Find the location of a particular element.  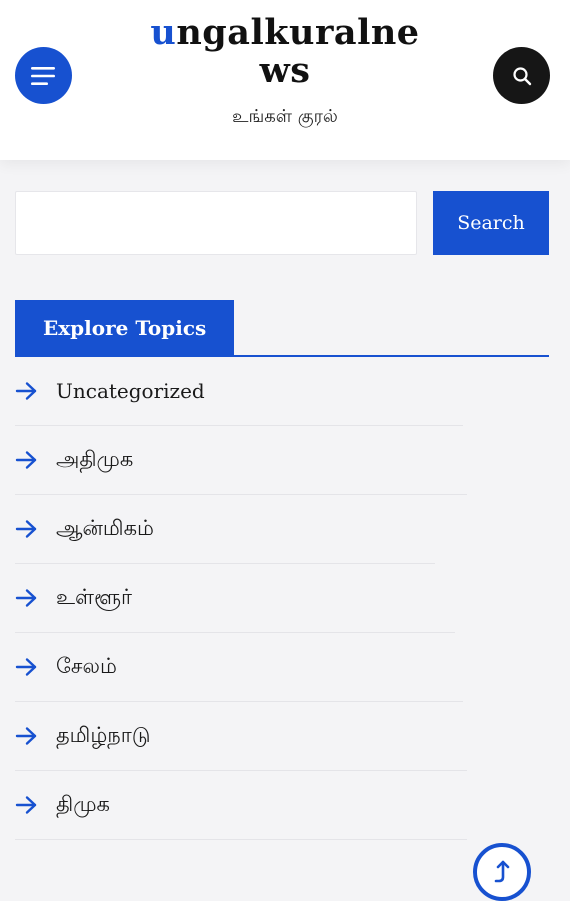

site-branding: ungalkuralnews உங்கள் குரல் is located at coordinates (285, 71).